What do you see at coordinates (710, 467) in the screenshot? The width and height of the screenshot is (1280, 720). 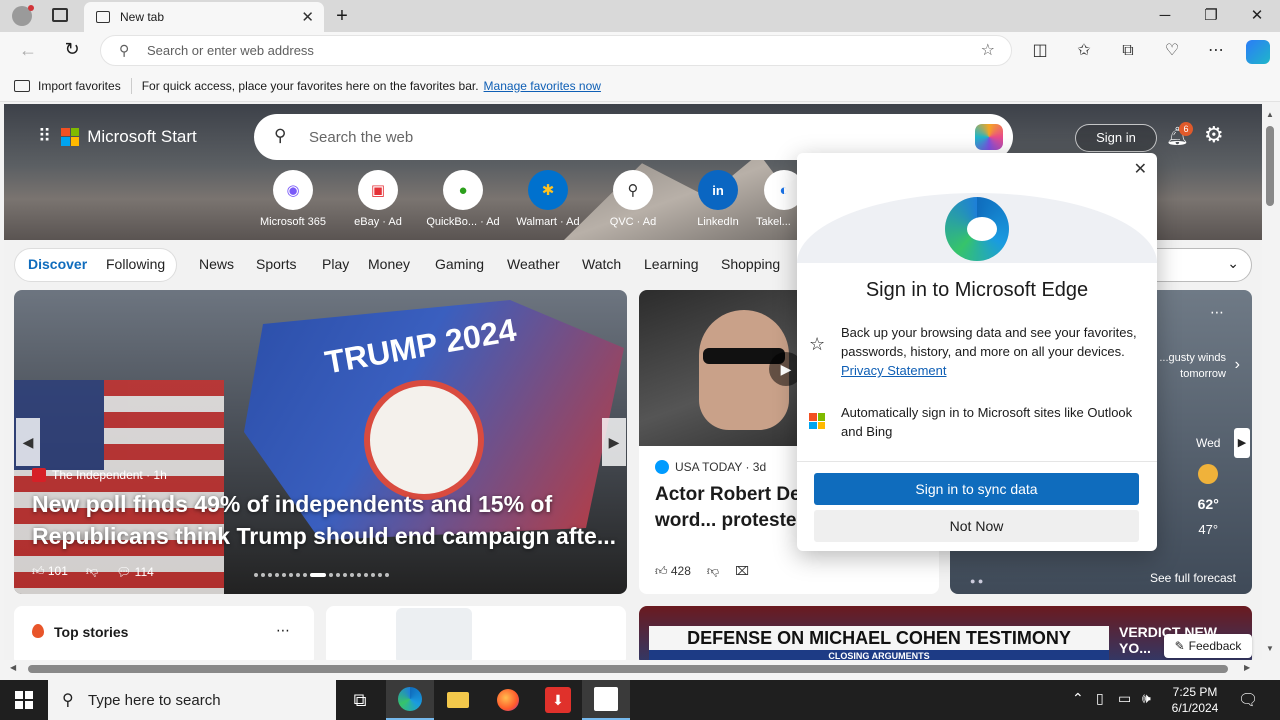 I see `second-story-source: USA TODAY · 3d` at bounding box center [710, 467].